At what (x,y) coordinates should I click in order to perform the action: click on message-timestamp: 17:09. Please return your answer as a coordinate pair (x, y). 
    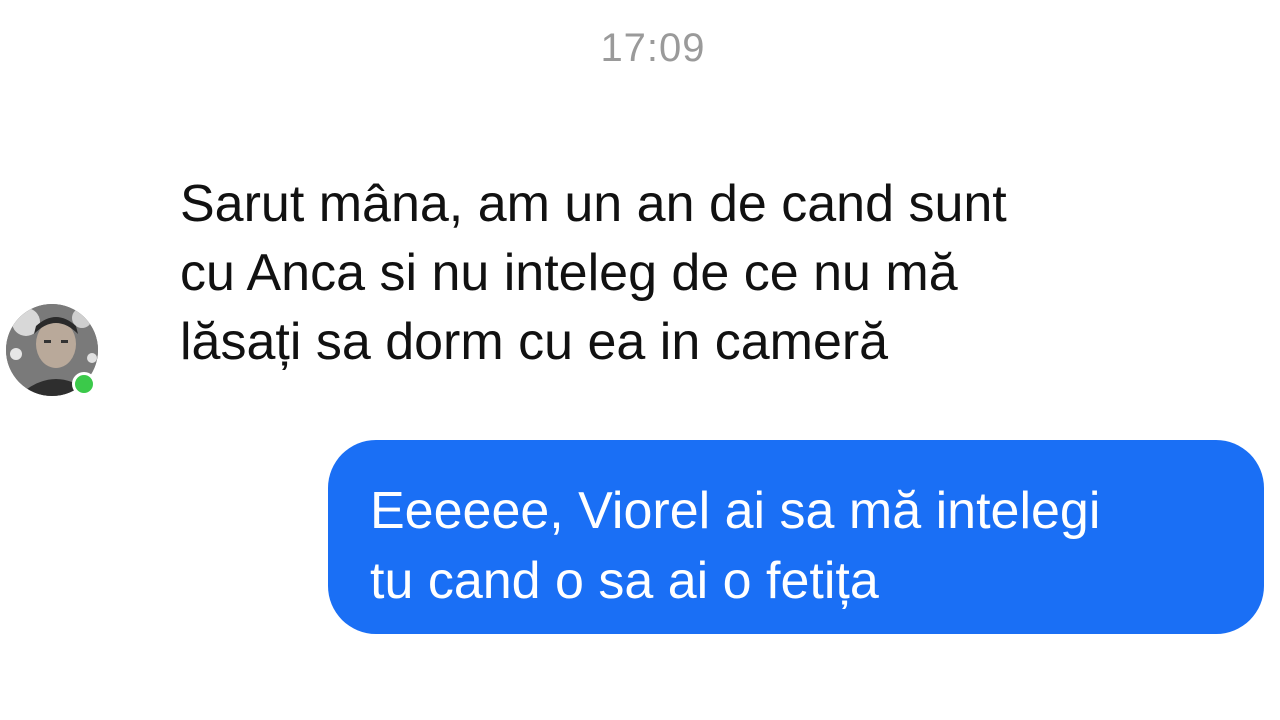
    Looking at the image, I should click on (653, 48).